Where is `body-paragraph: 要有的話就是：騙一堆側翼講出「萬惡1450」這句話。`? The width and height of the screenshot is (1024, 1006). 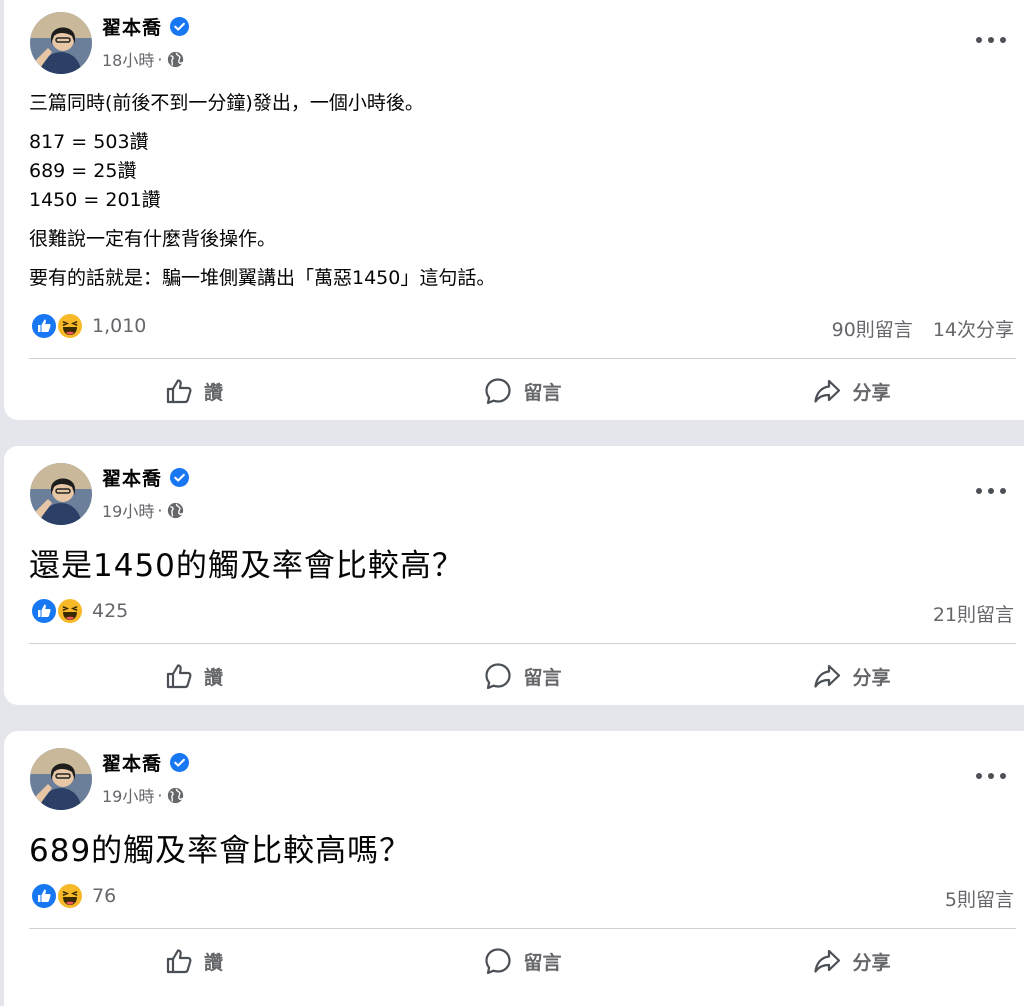
body-paragraph: 要有的話就是：騙一堆側翼講出「萬惡1450」這句話。 is located at coordinates (262, 278).